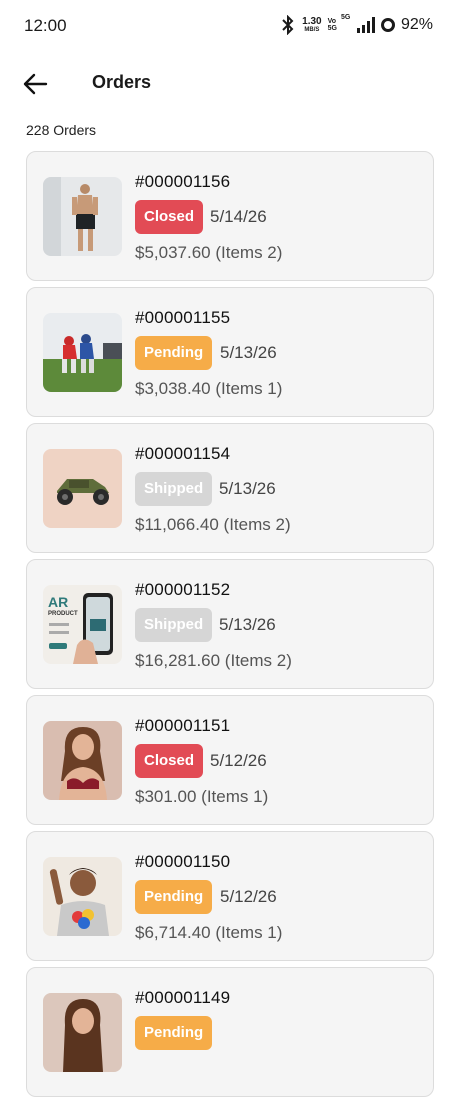 The height and width of the screenshot is (1103, 459). I want to click on order-total: $5,037.60 (Items 2), so click(209, 252).